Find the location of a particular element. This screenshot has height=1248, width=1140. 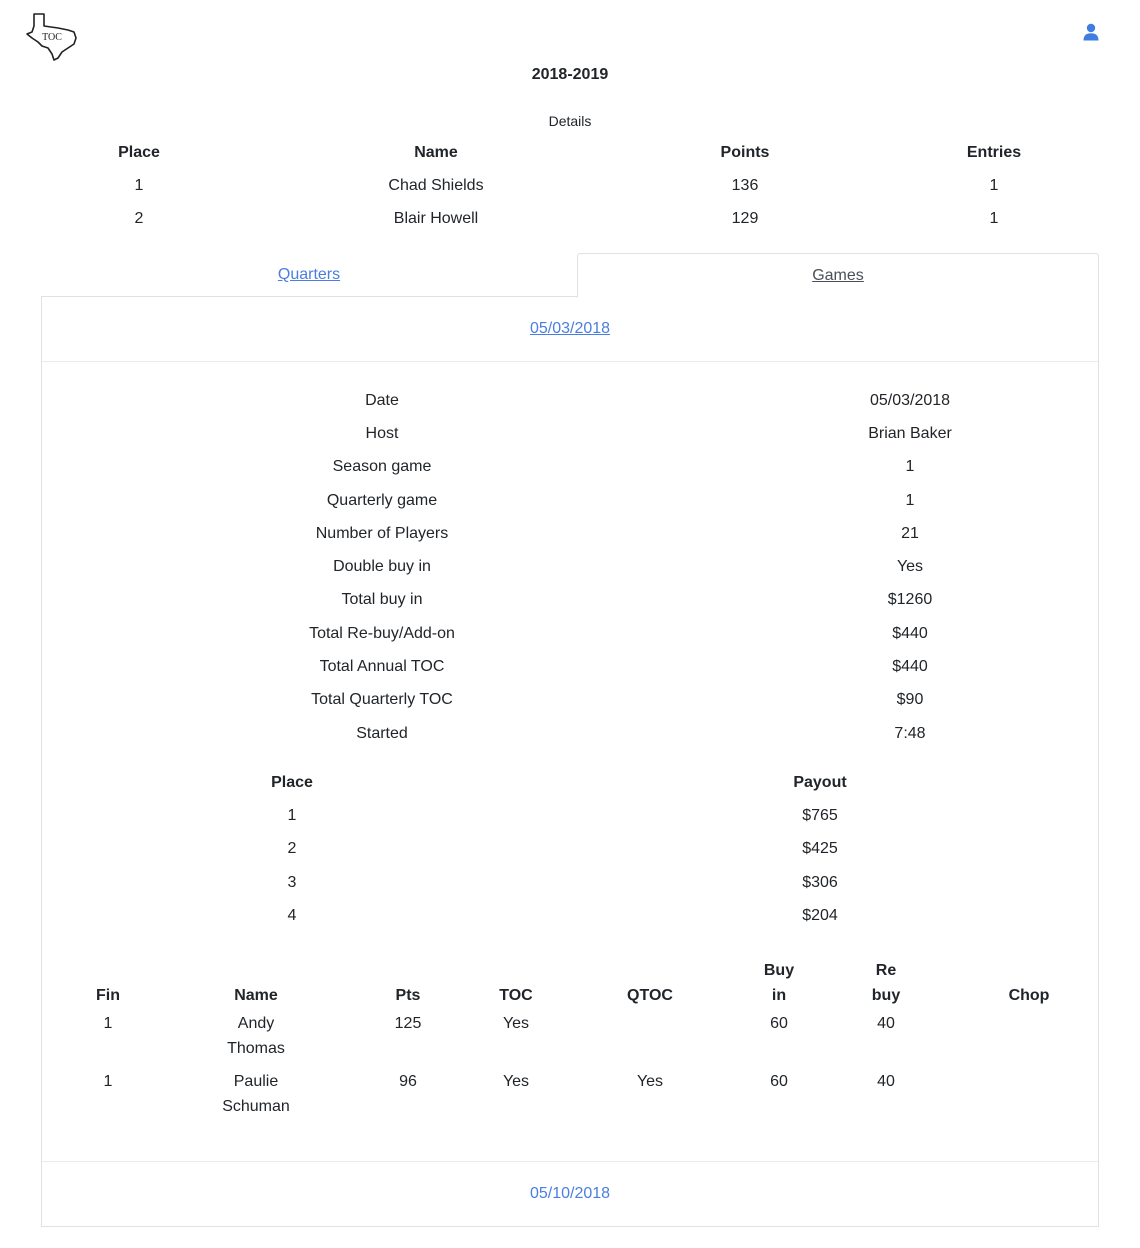

tab-games: Games is located at coordinates (838, 275).